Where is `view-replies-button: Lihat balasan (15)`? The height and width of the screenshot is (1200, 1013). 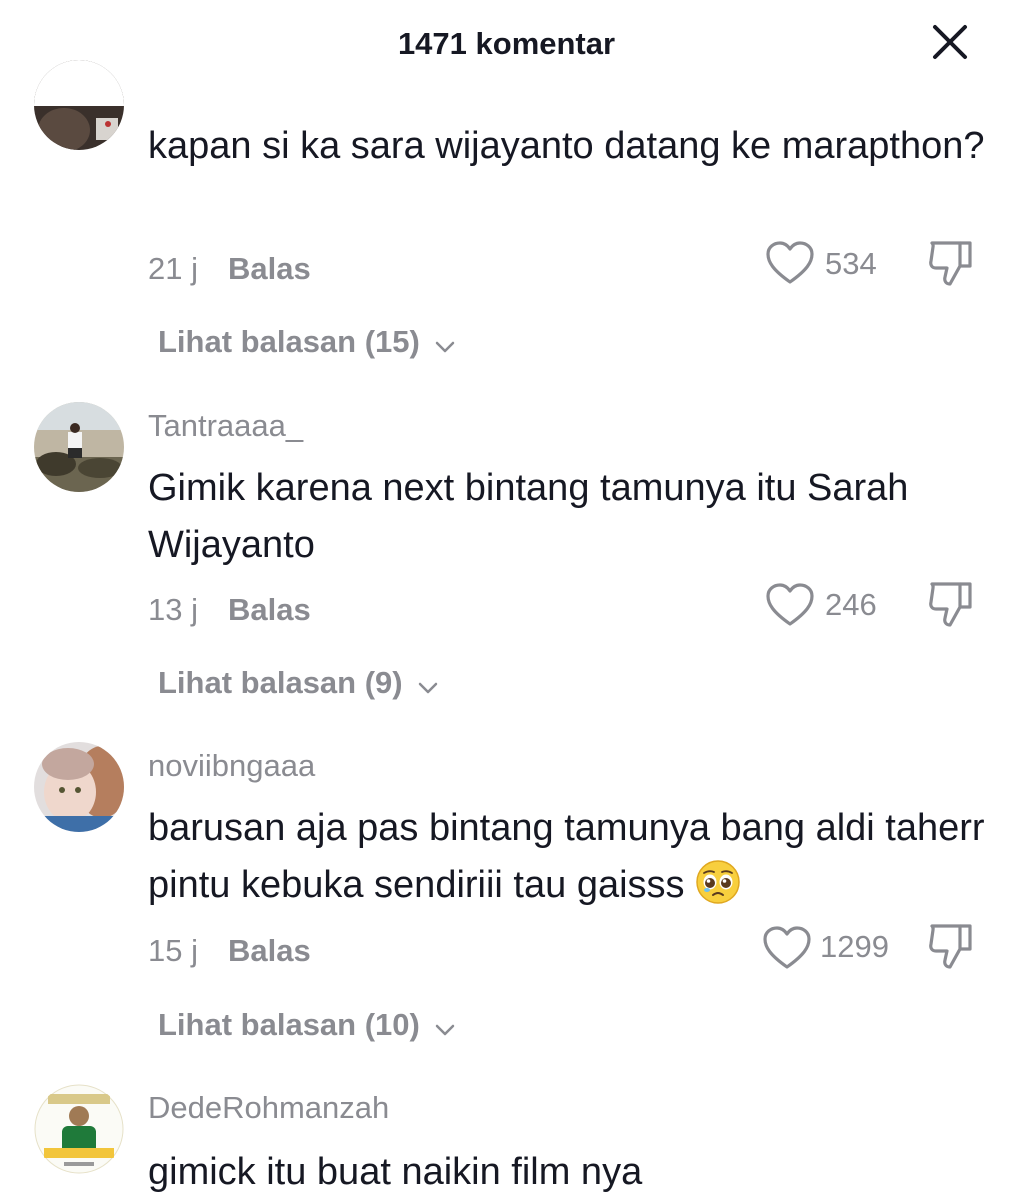
view-replies-button: Lihat balasan (15) is located at coordinates (307, 343).